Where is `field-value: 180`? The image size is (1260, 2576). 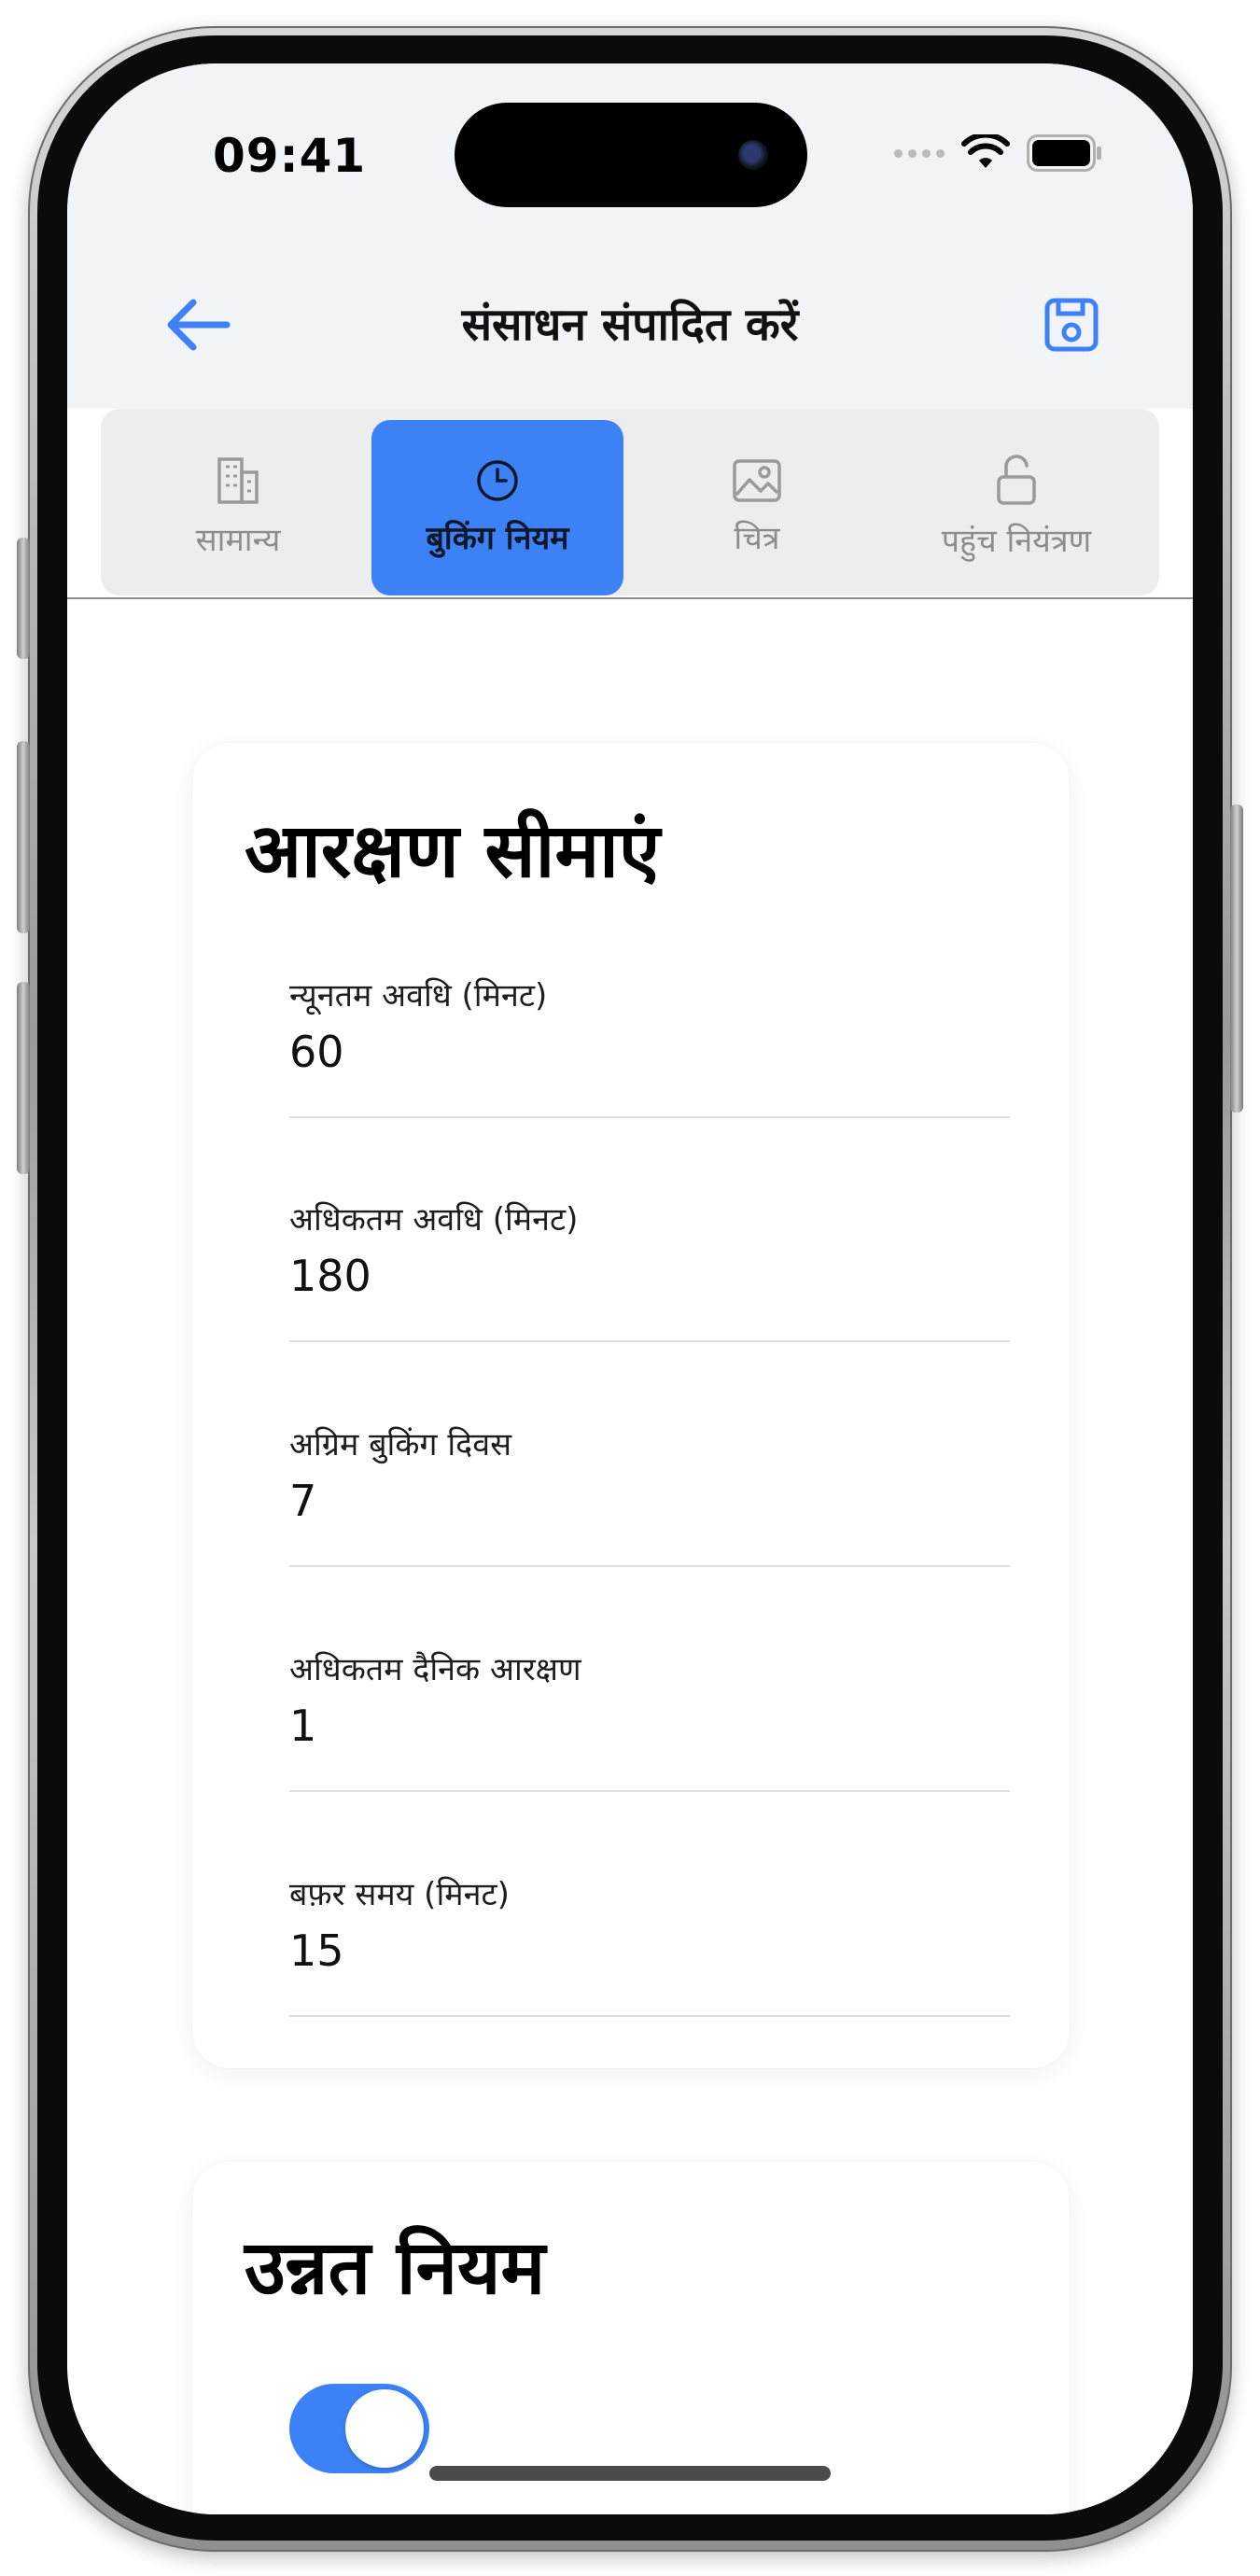 field-value: 180 is located at coordinates (330, 1276).